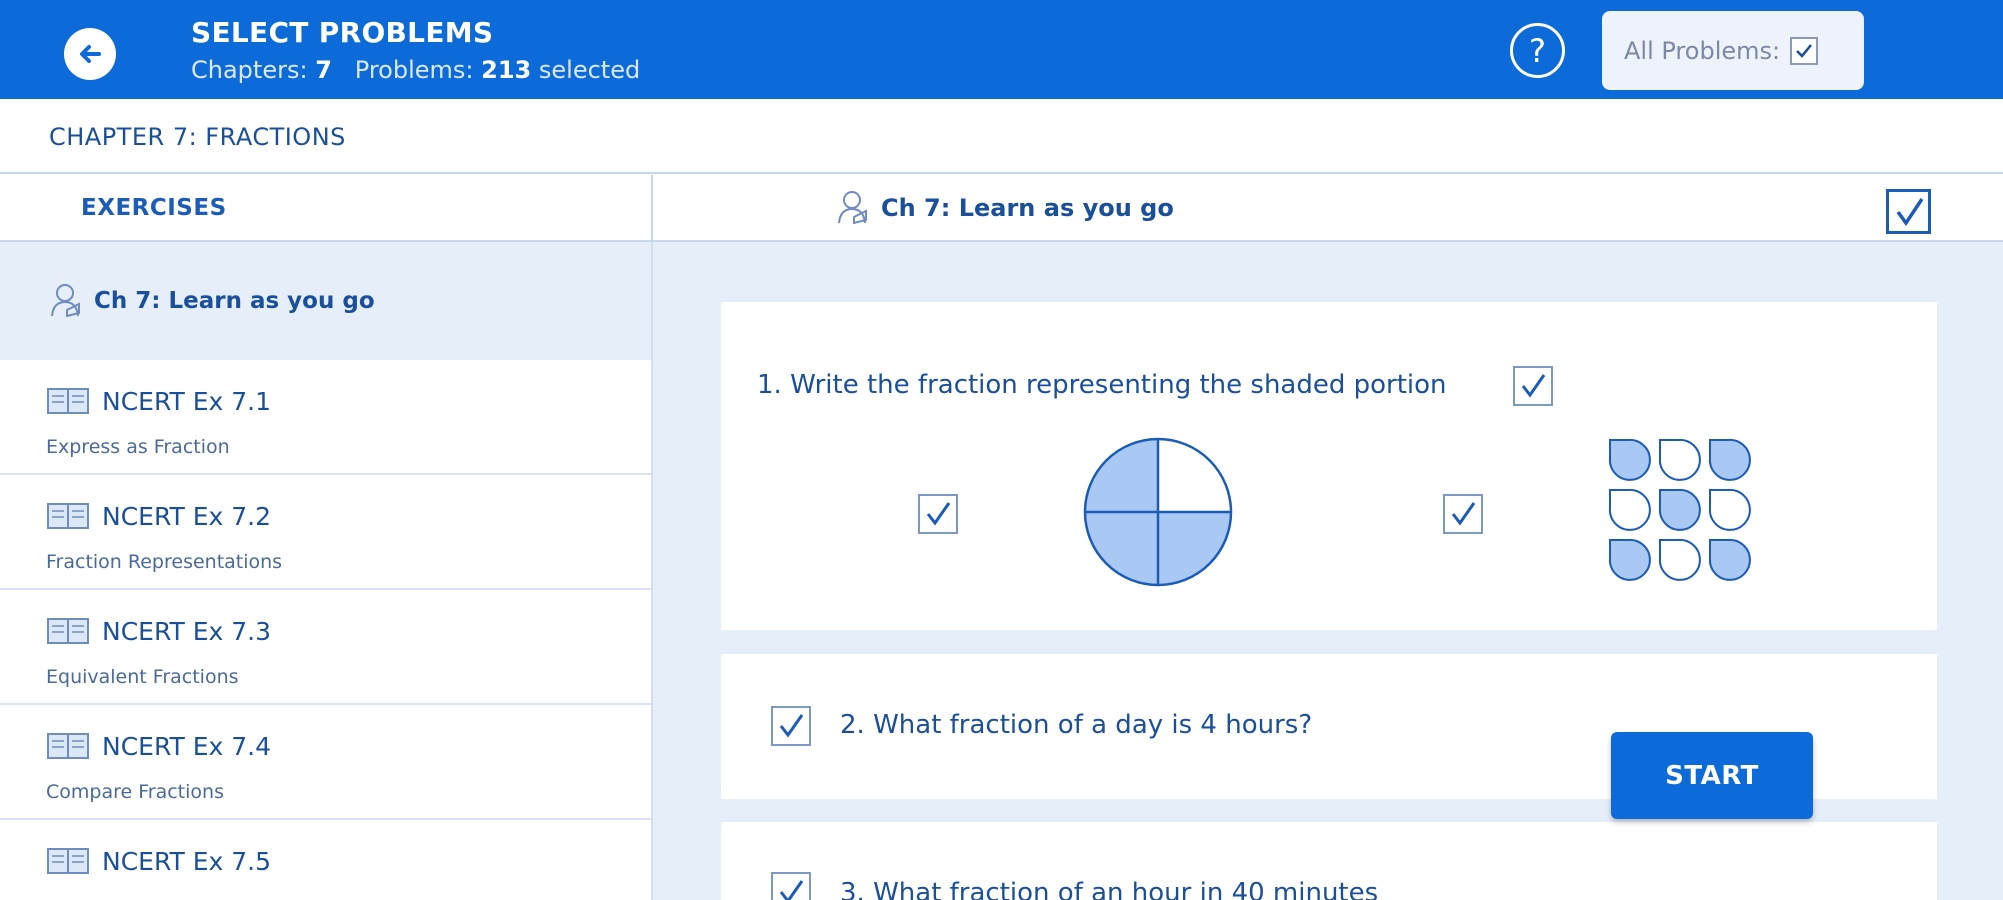 The width and height of the screenshot is (2003, 900). I want to click on question-3-checkbox, so click(791, 886).